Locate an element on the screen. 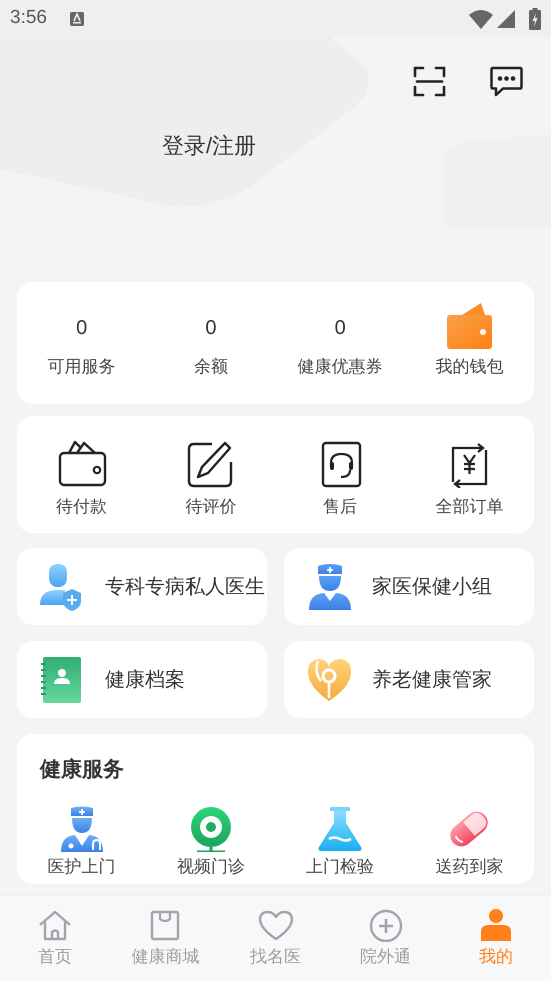 Image resolution: width=551 pixels, height=981 pixels. service-tile: 家医保健小组 is located at coordinates (409, 586).